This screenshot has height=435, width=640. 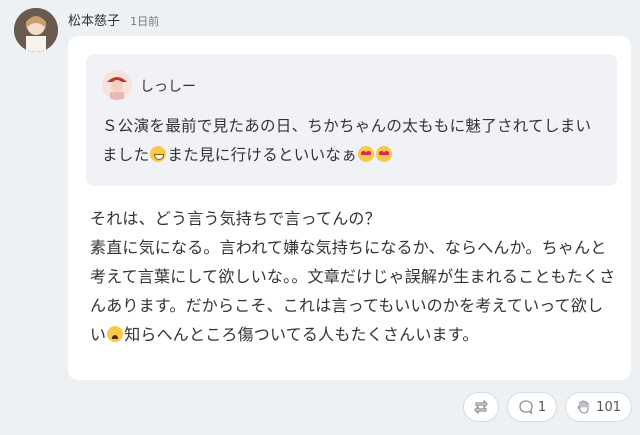 I want to click on post-header: 松本慈子 1日前, so click(x=113, y=19).